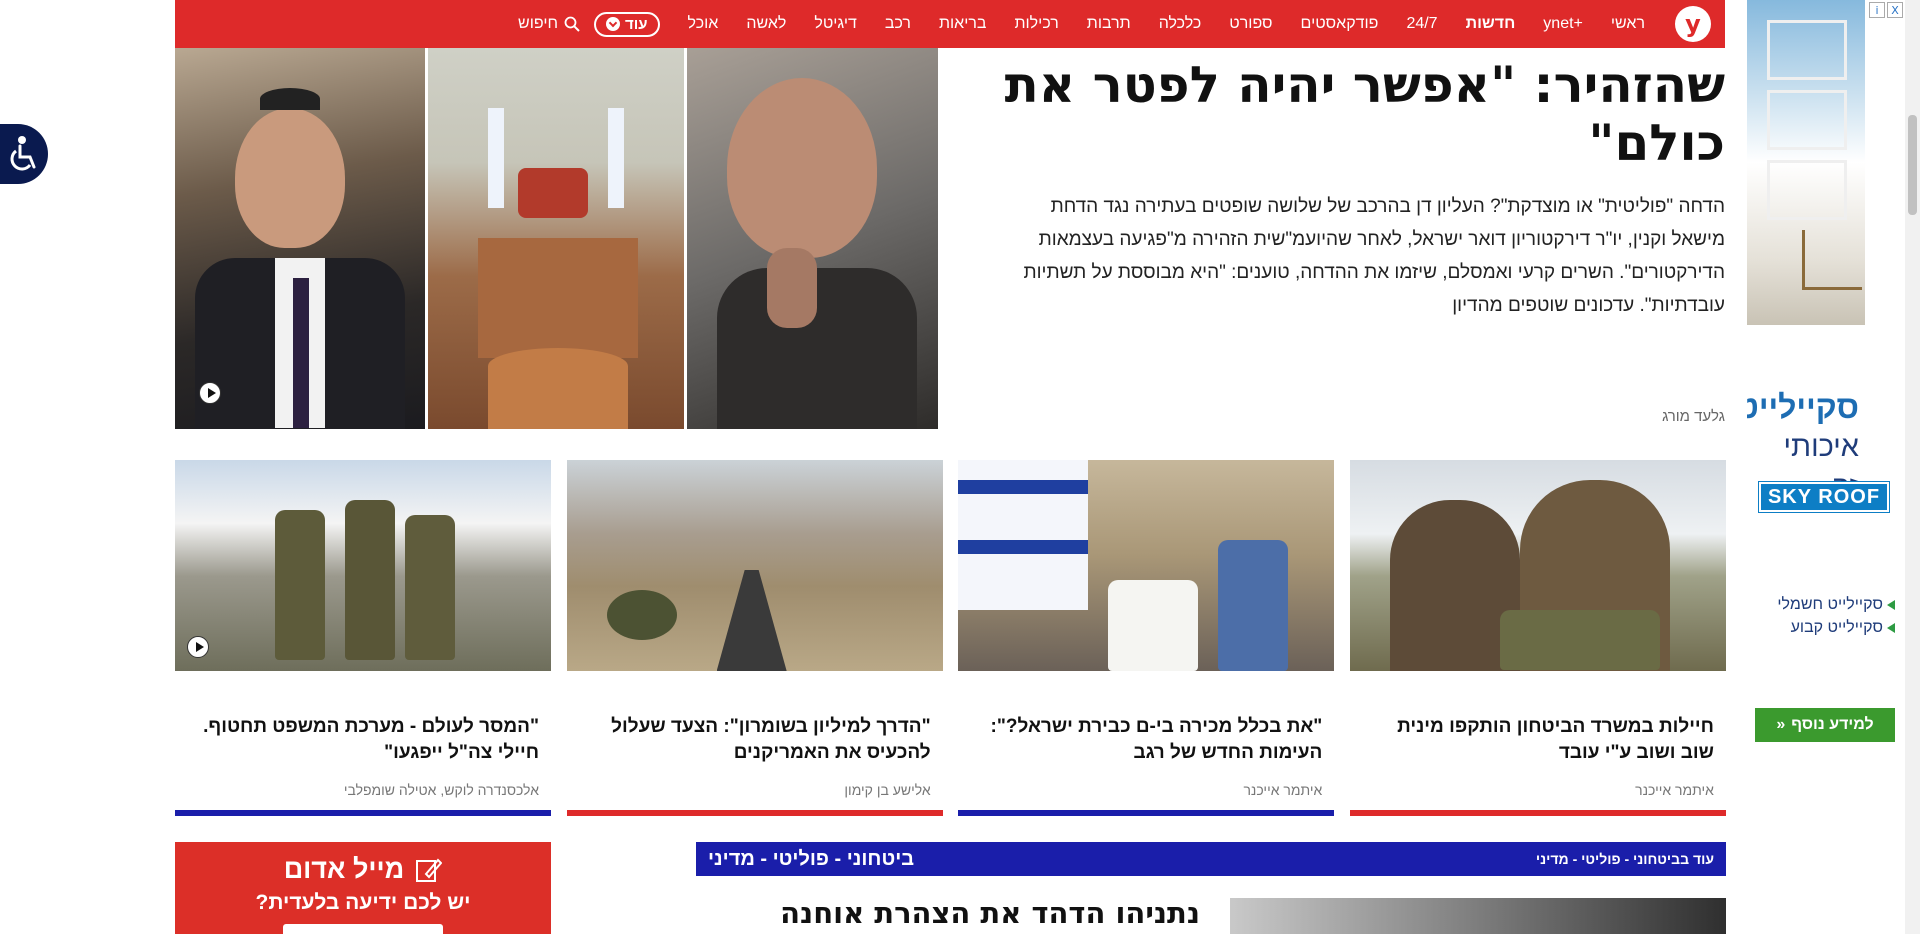  What do you see at coordinates (1340, 24) in the screenshot?
I see `nav-item-podcasts: פודקאסטים` at bounding box center [1340, 24].